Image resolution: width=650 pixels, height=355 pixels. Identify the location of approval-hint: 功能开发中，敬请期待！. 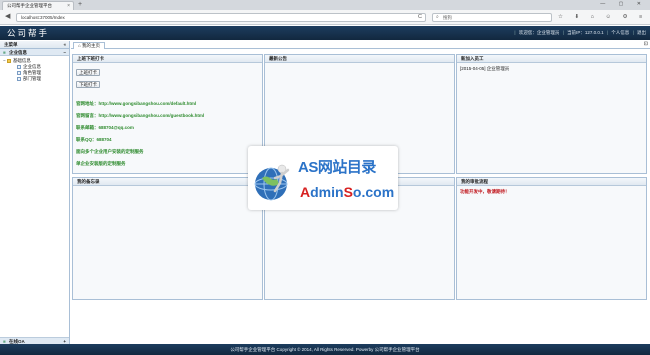
(485, 191).